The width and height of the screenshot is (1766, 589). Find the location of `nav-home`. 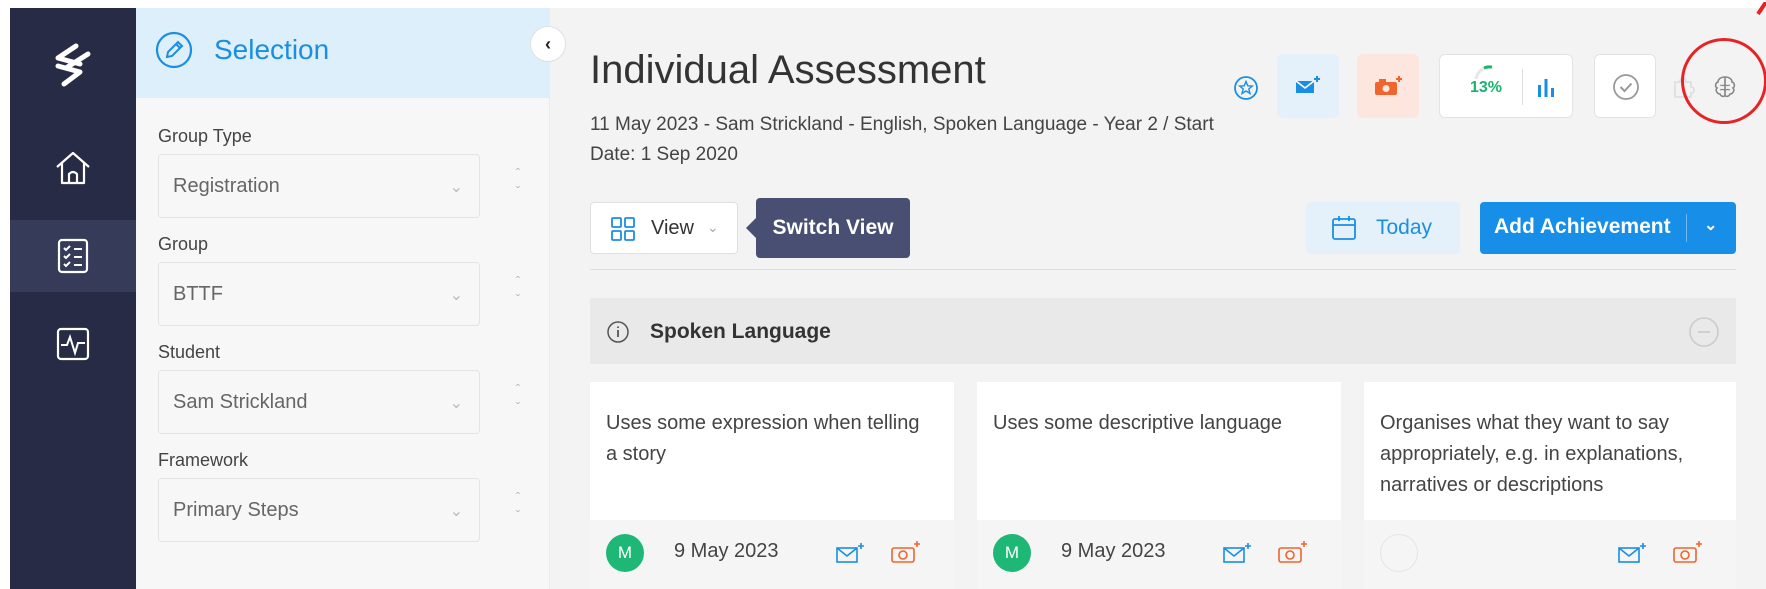

nav-home is located at coordinates (73, 168).